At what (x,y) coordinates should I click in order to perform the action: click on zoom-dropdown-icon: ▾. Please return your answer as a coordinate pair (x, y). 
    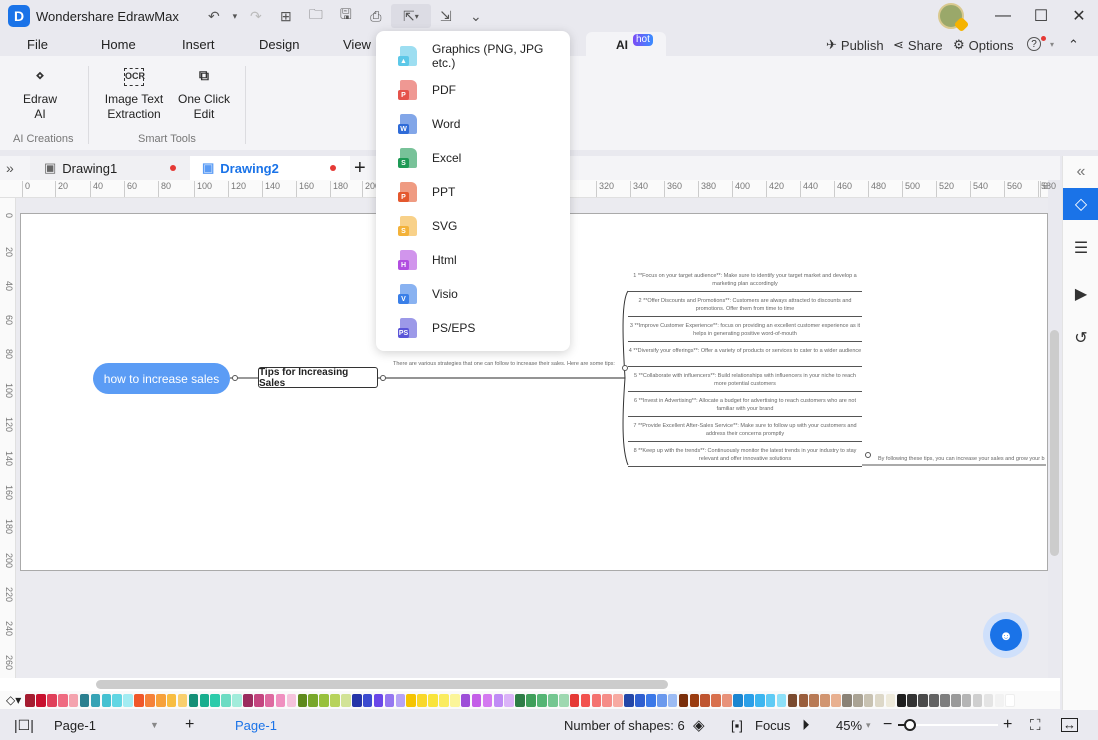
    Looking at the image, I should click on (868, 725).